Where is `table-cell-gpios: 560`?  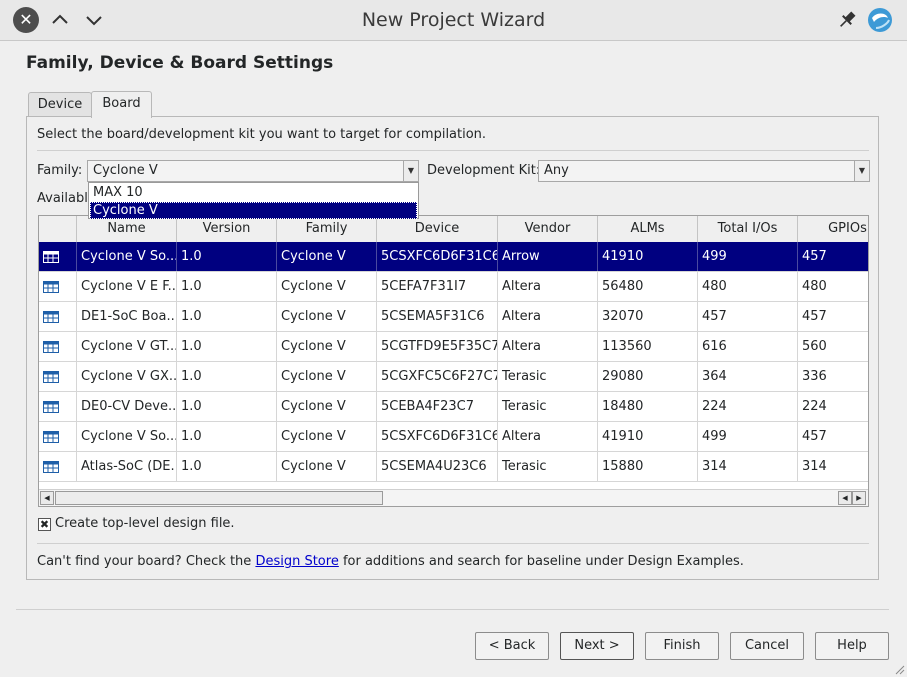 table-cell-gpios: 560 is located at coordinates (833, 346).